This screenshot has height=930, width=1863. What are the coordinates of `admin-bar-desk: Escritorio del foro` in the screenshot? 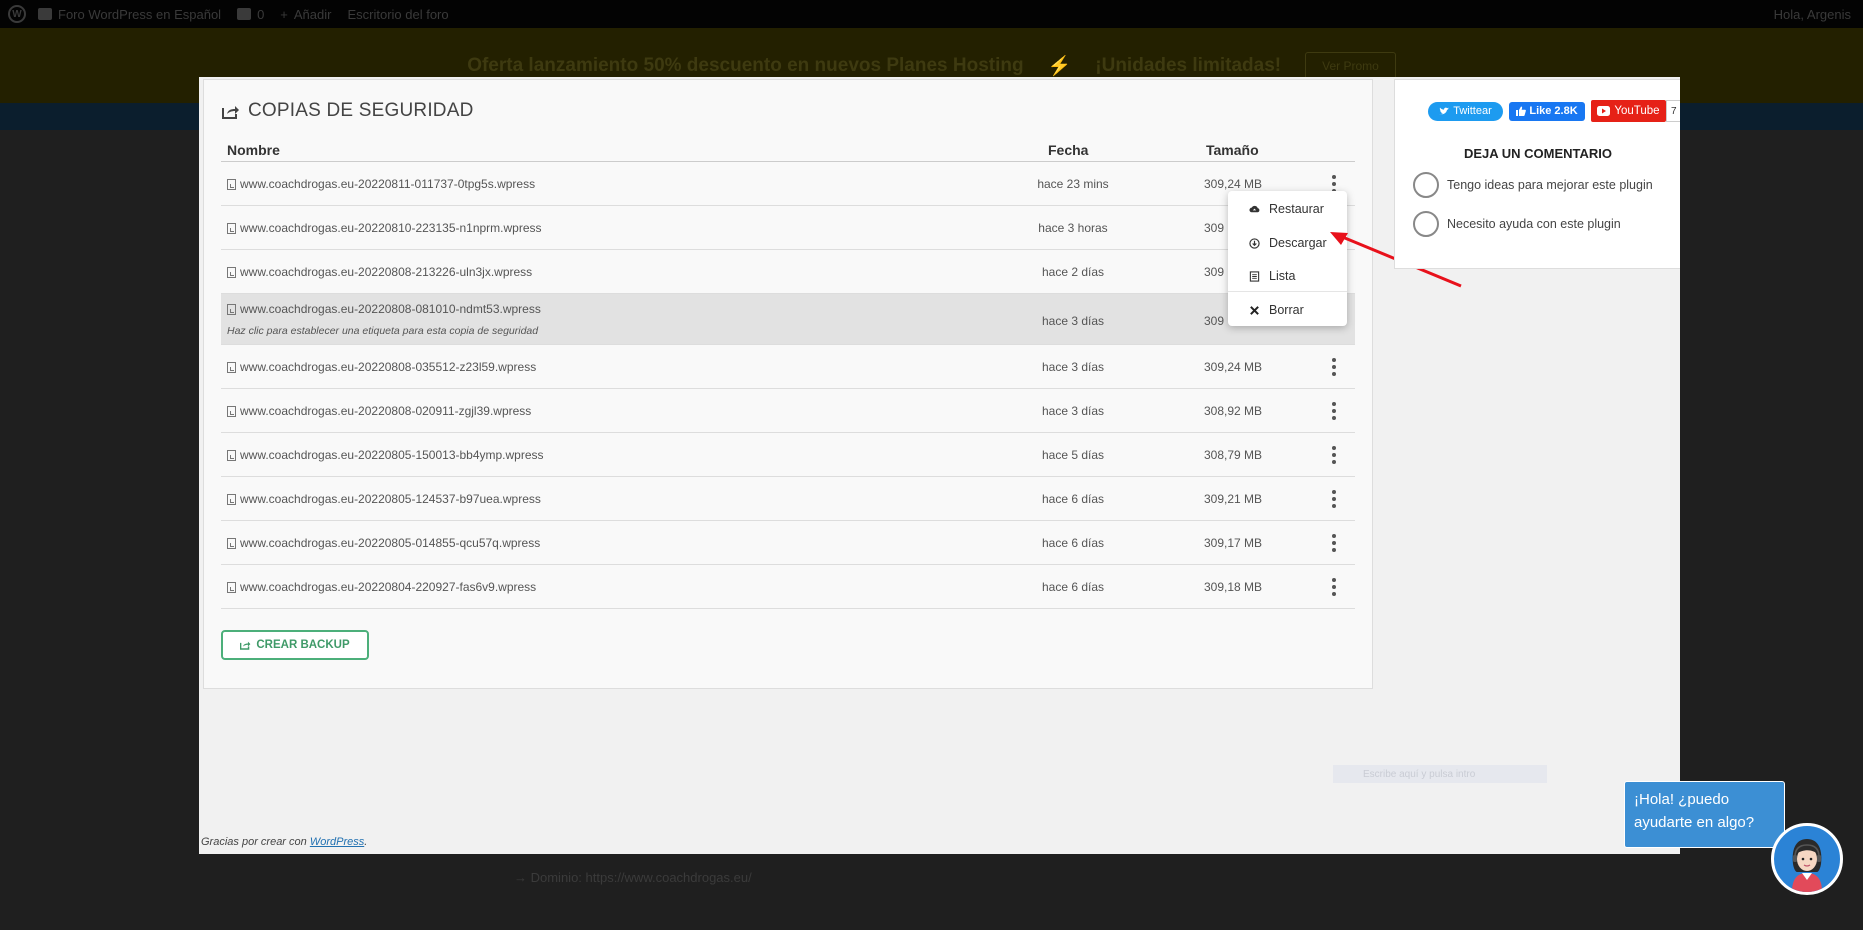 It's located at (397, 14).